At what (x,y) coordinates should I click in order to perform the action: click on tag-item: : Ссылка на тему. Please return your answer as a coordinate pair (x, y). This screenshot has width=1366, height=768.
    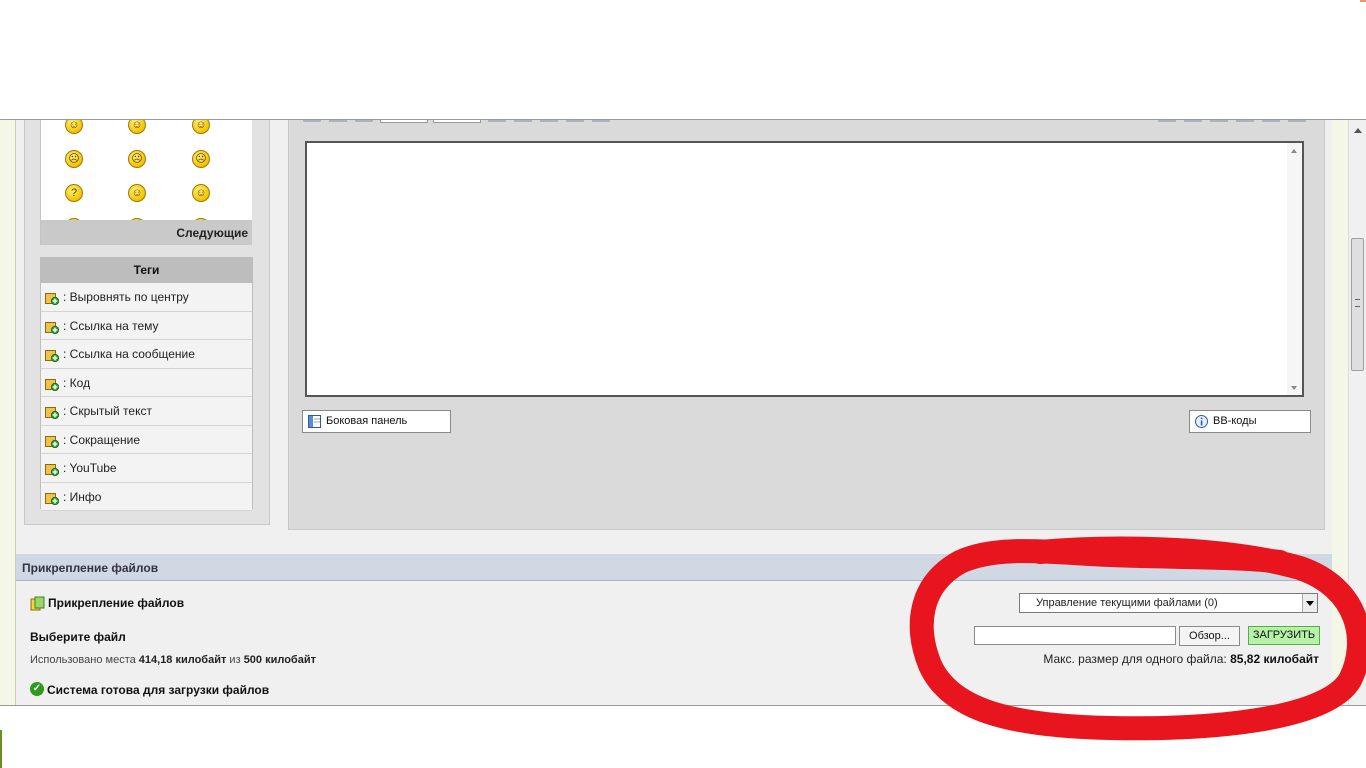
    Looking at the image, I should click on (146, 325).